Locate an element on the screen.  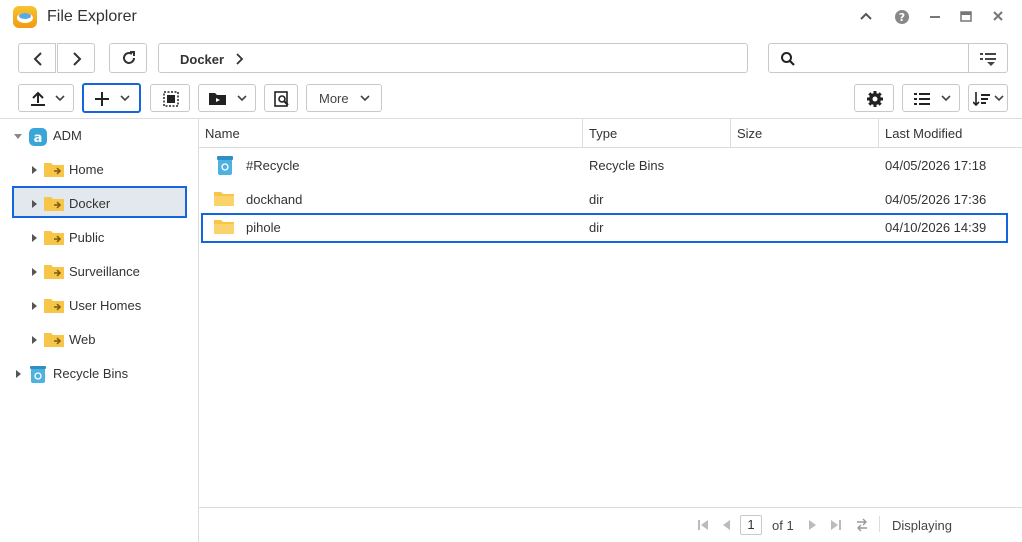
file-type: Recycle Bins is located at coordinates (627, 165).